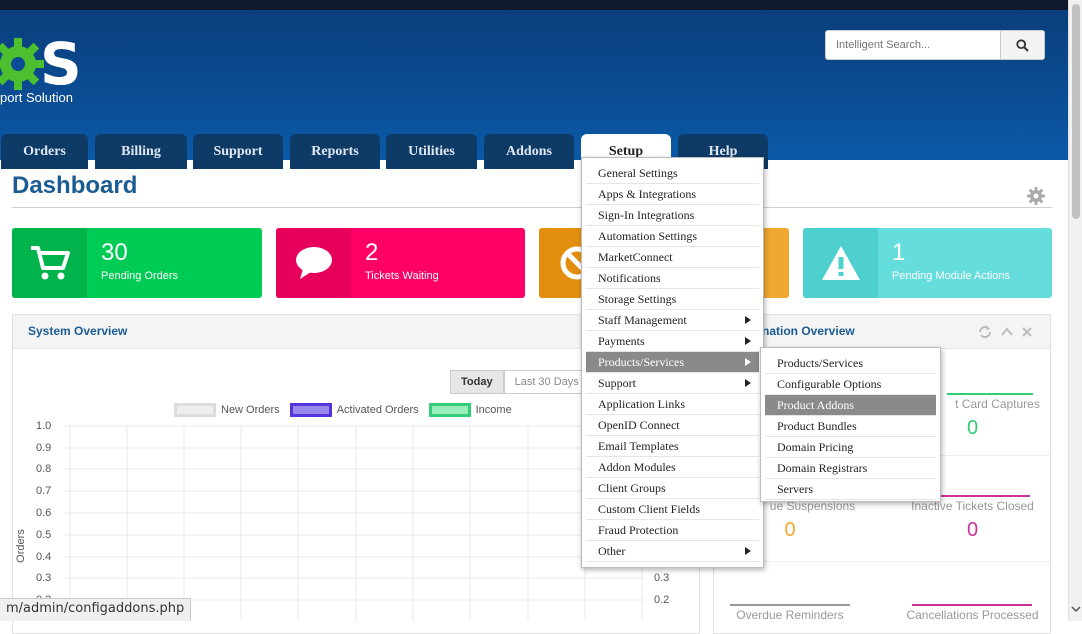 The height and width of the screenshot is (634, 1082). I want to click on y-tick: 0.5, so click(44, 535).